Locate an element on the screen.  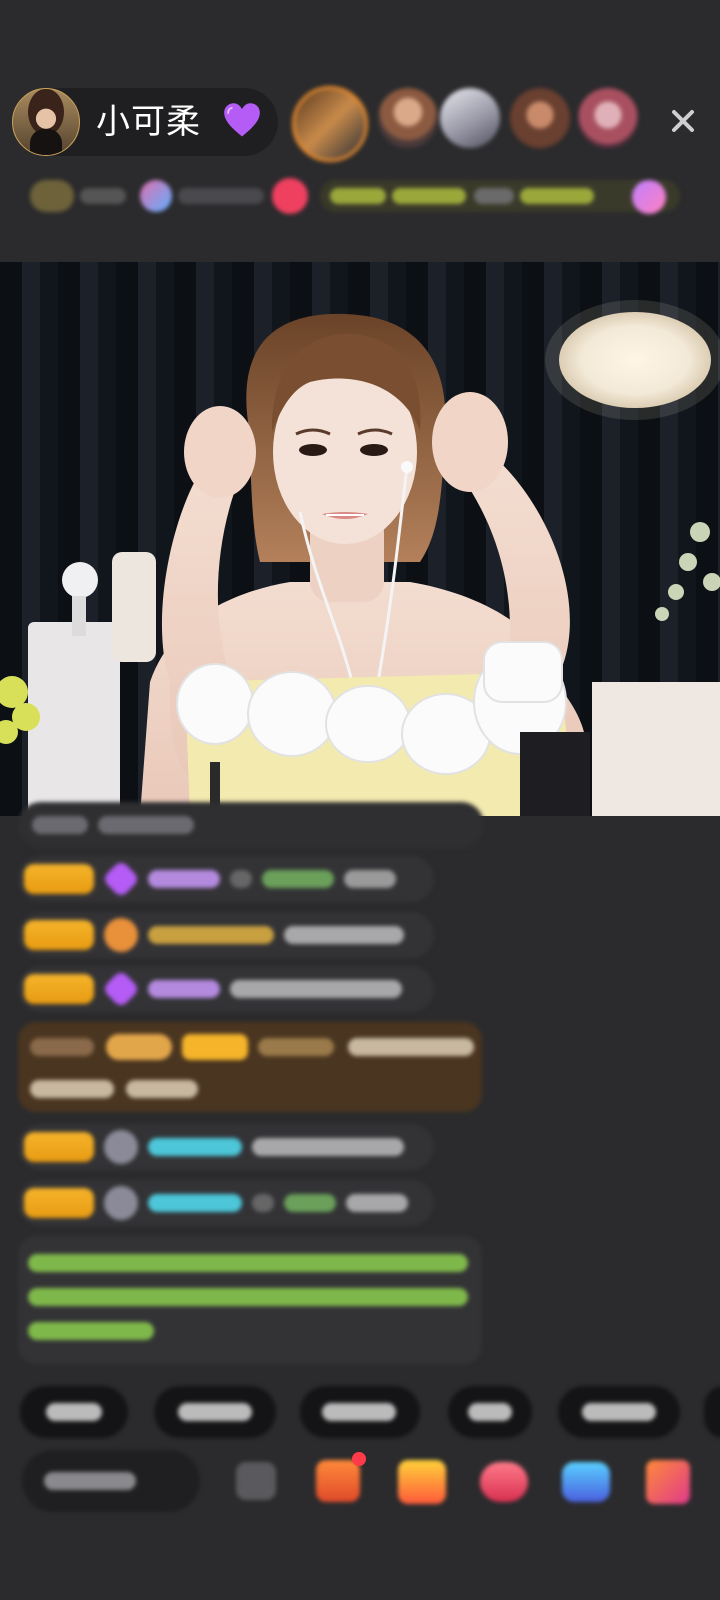
purple-heart-icon is located at coordinates (242, 120).